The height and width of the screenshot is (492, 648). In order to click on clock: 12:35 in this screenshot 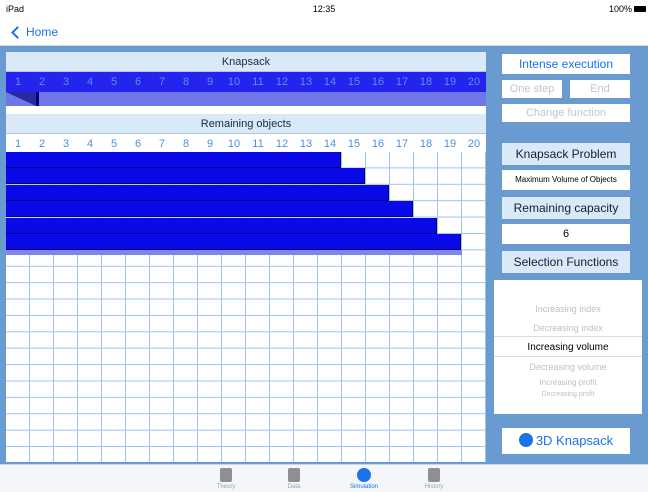, I will do `click(324, 9)`.